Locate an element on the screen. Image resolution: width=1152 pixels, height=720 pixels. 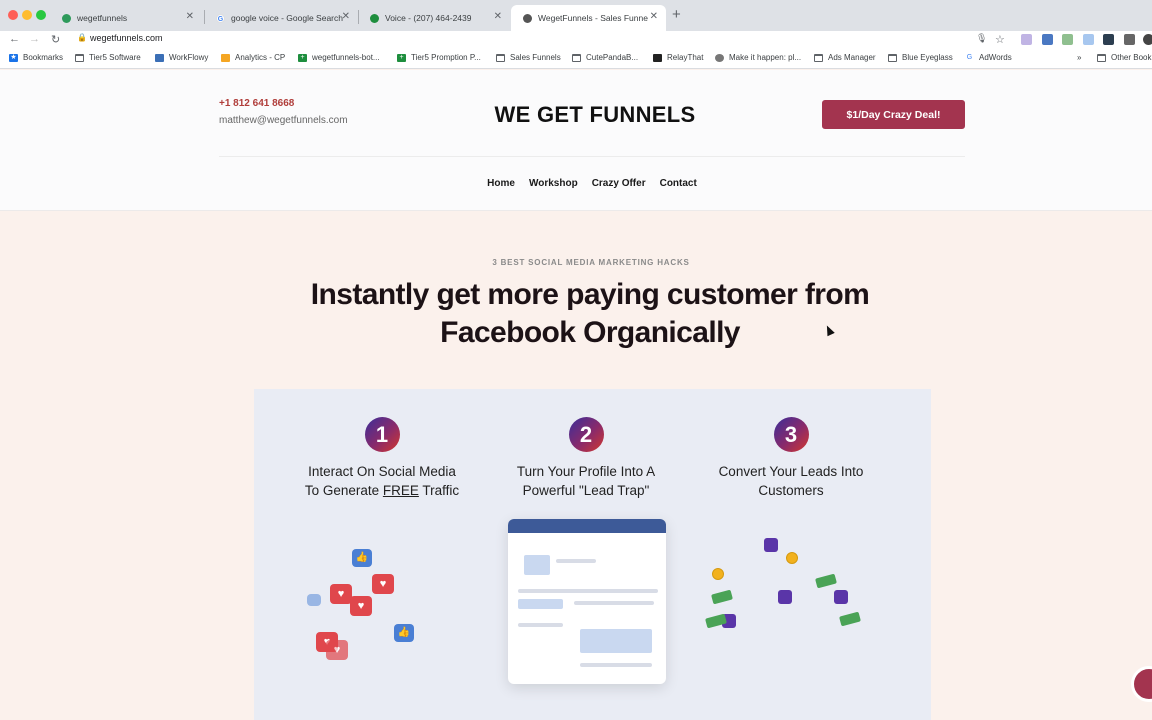
main-nav: Home Workshop Crazy Offer Contact is located at coordinates (576, 183).